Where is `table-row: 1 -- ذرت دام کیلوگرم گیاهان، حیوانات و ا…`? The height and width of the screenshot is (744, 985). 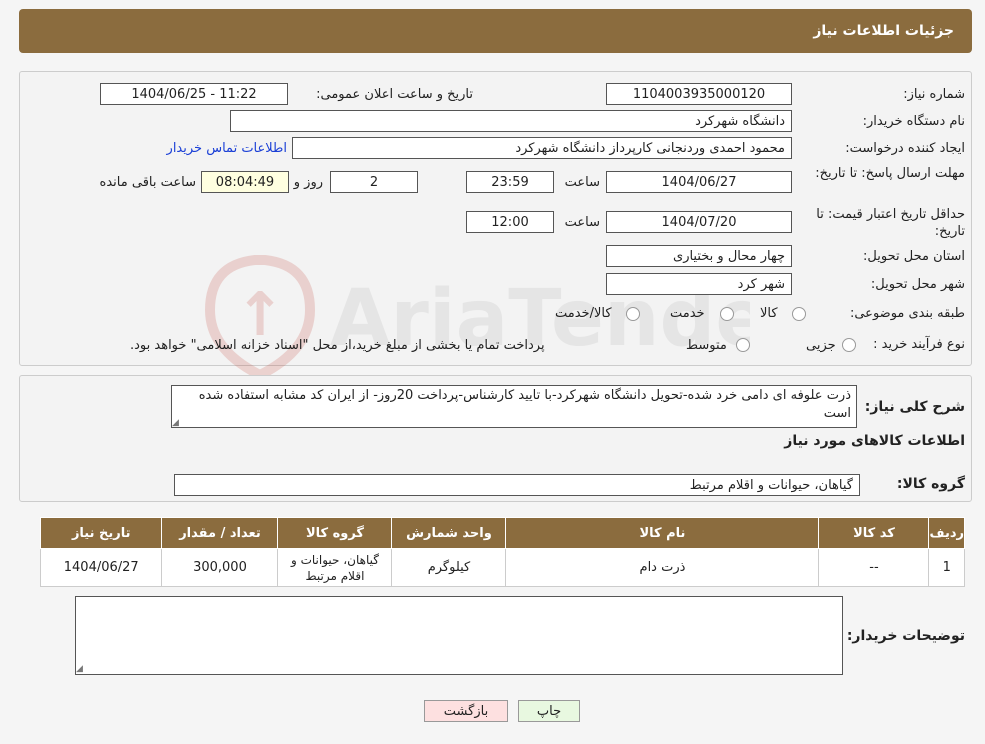
table-row: 1 -- ذرت دام کیلوگرم گیاهان، حیوانات و ا… is located at coordinates (502, 567).